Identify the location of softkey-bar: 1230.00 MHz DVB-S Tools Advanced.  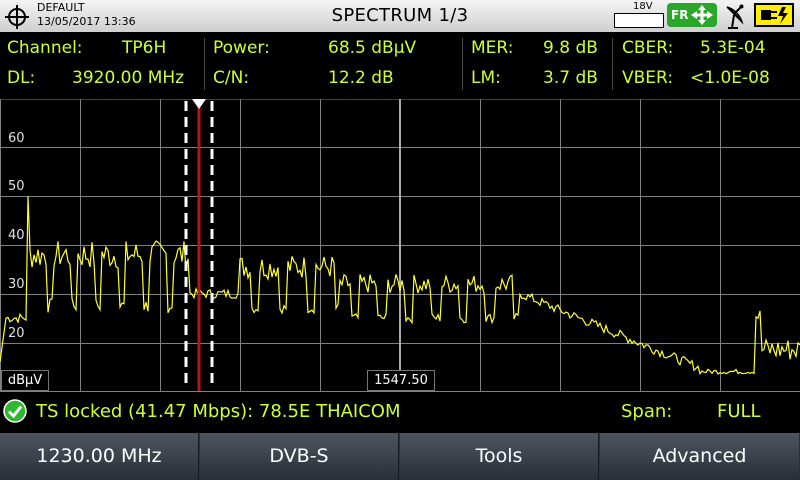
(400, 456).